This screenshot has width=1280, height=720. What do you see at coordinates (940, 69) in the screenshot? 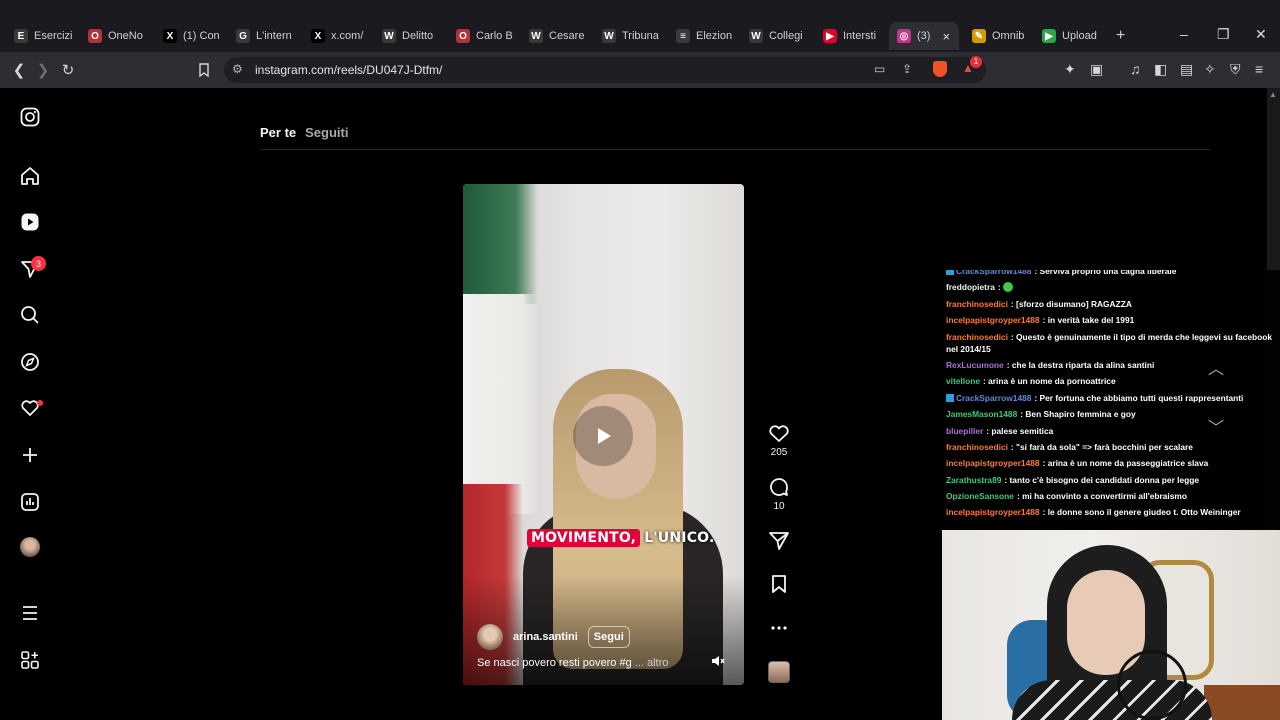
I see `brave-shield-icon` at bounding box center [940, 69].